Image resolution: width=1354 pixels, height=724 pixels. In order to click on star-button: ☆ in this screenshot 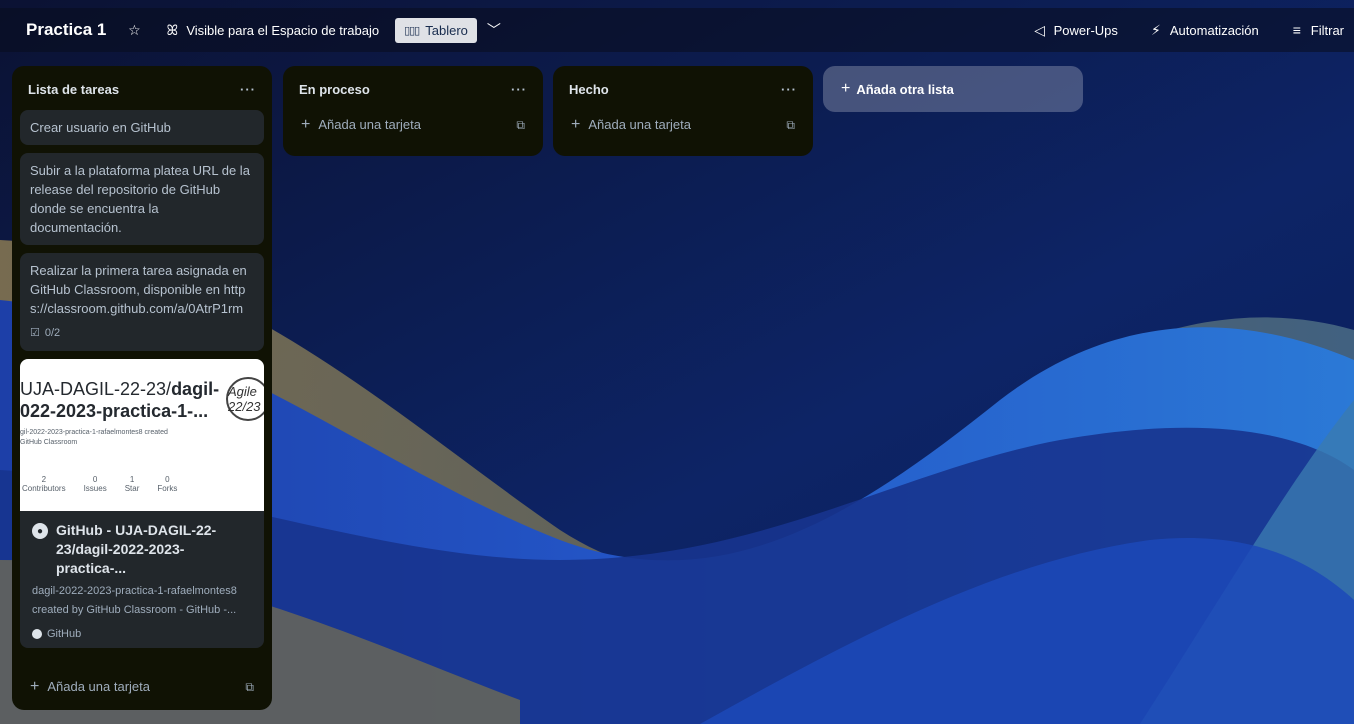, I will do `click(134, 30)`.